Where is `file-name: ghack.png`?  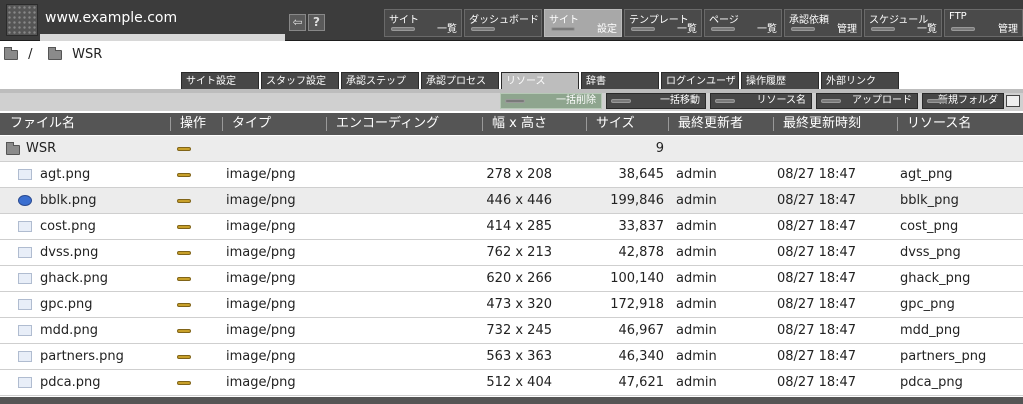
file-name: ghack.png is located at coordinates (74, 278).